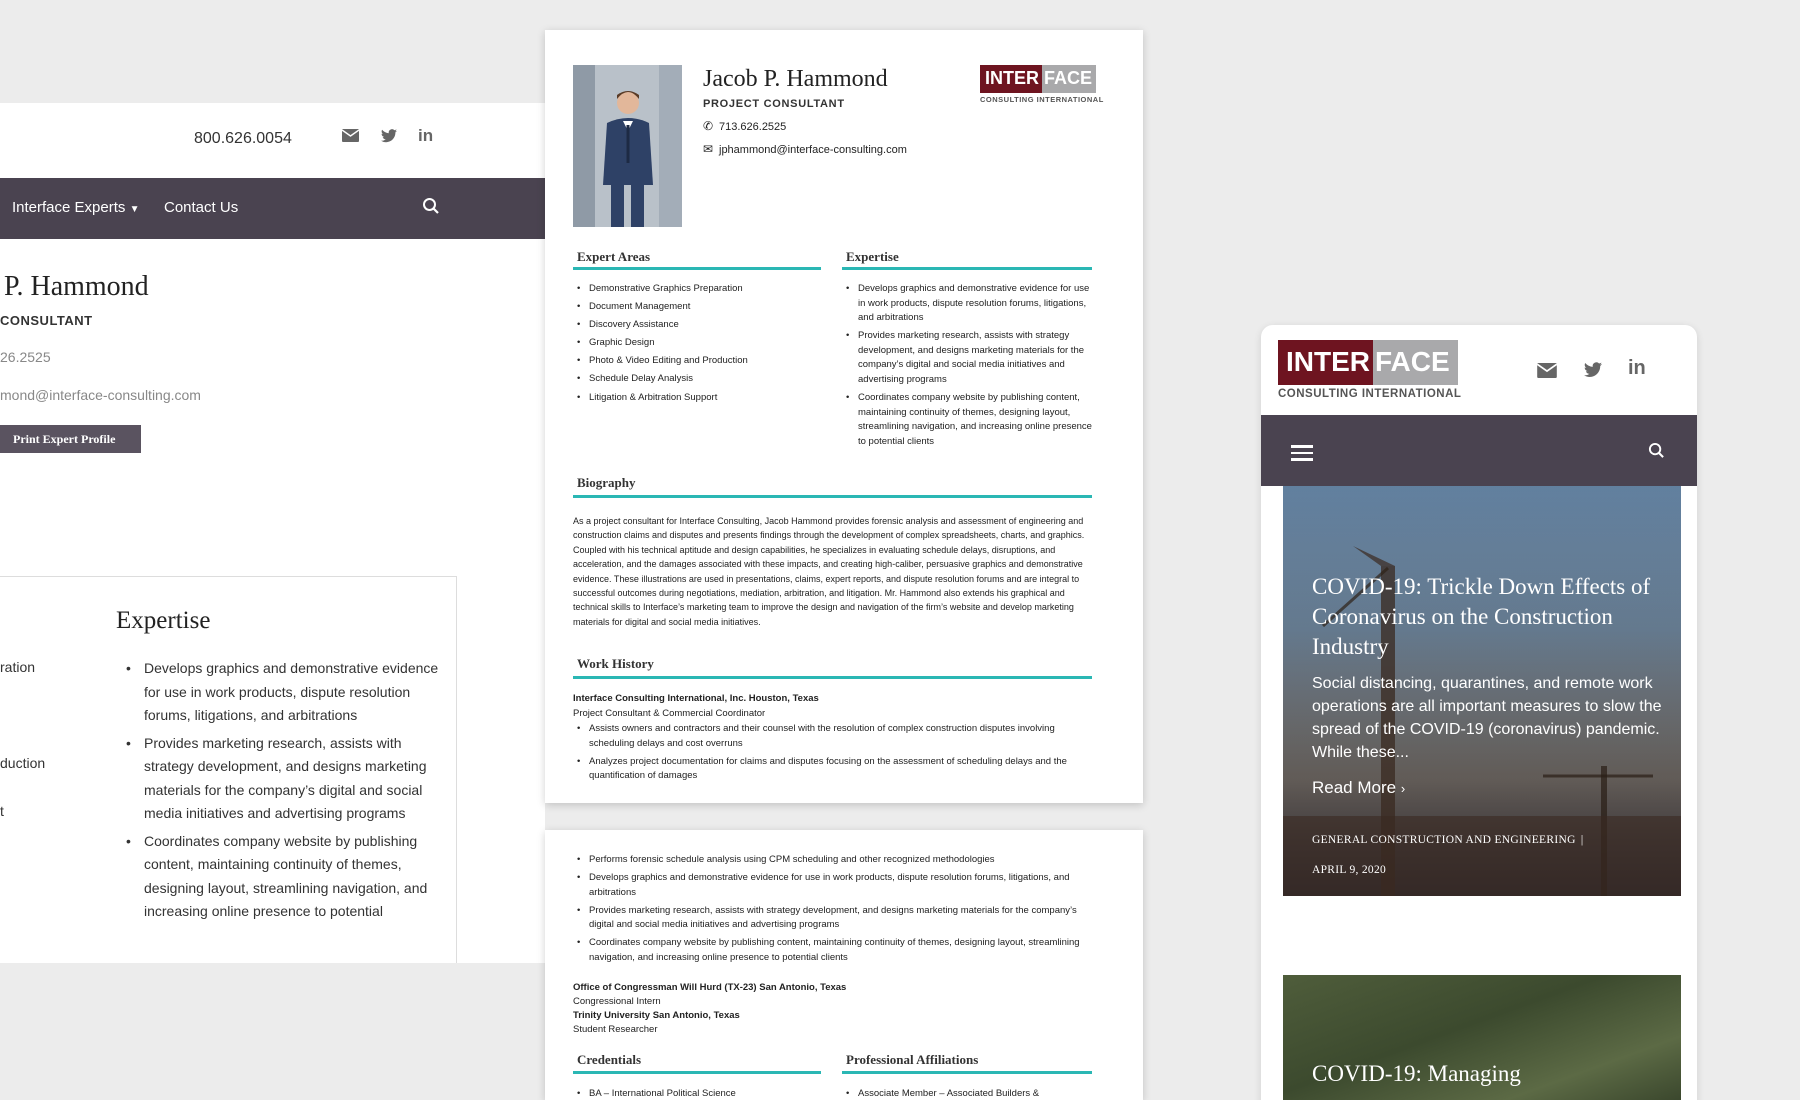 Image resolution: width=1800 pixels, height=1100 pixels. Describe the element at coordinates (656, 1015) in the screenshot. I see `work-company: Trinity University San Antonio, Texas` at that location.